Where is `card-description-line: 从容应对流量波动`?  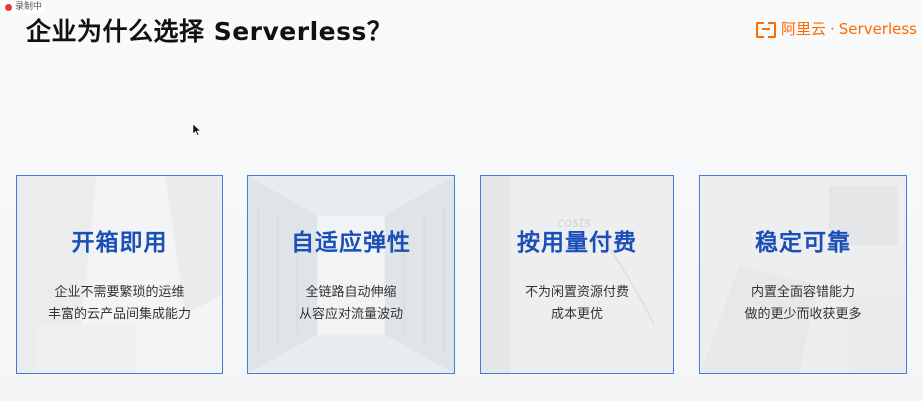 card-description-line: 从容应对流量波动 is located at coordinates (350, 314).